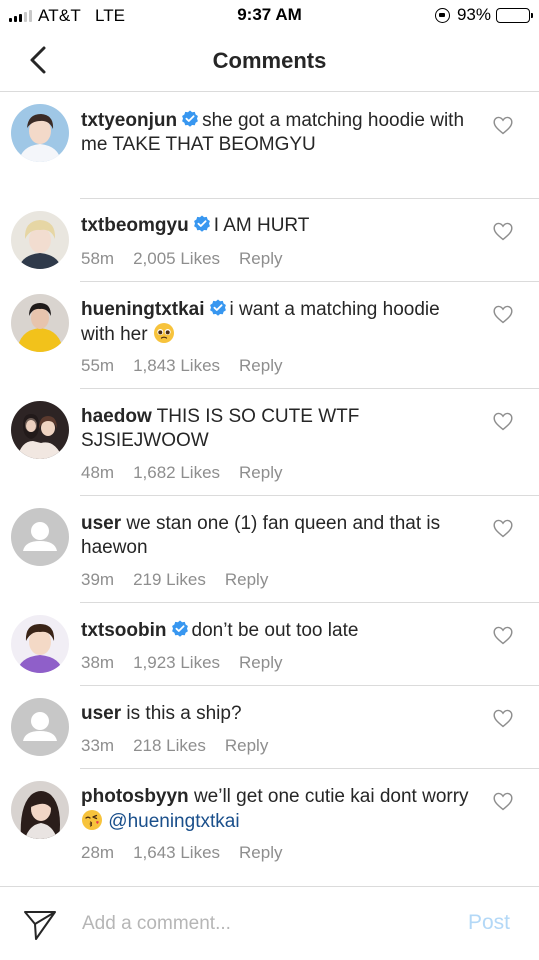 The height and width of the screenshot is (960, 539). What do you see at coordinates (176, 663) in the screenshot?
I see `comment-likes: 1,923 Likes` at bounding box center [176, 663].